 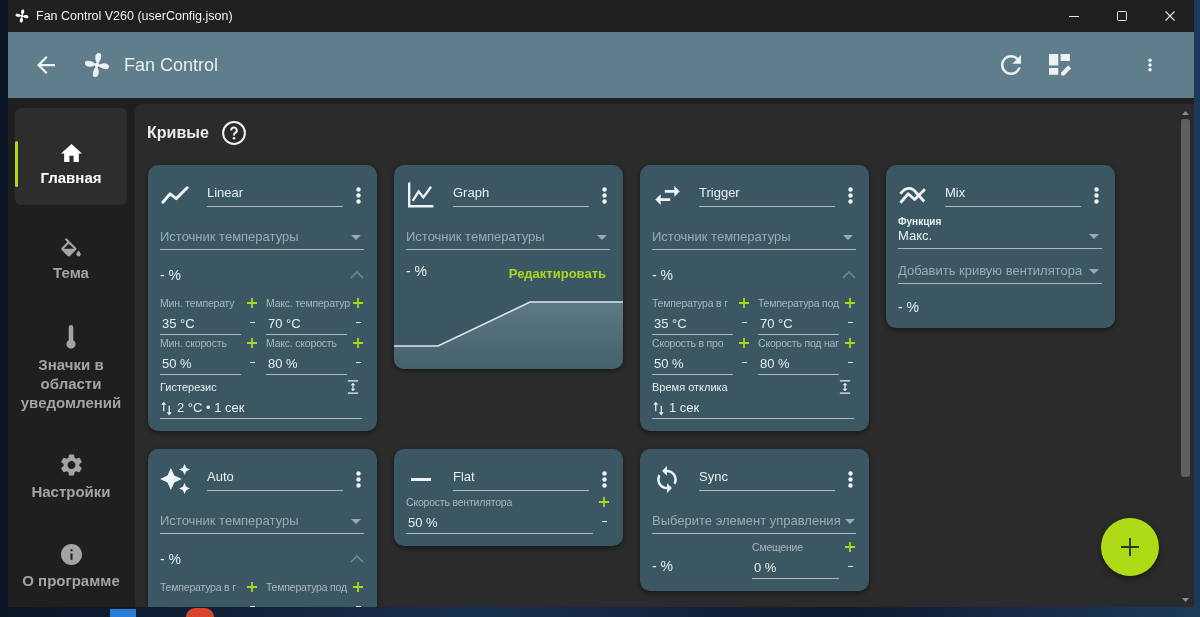 I want to click on back-arrow-icon, so click(x=46, y=65).